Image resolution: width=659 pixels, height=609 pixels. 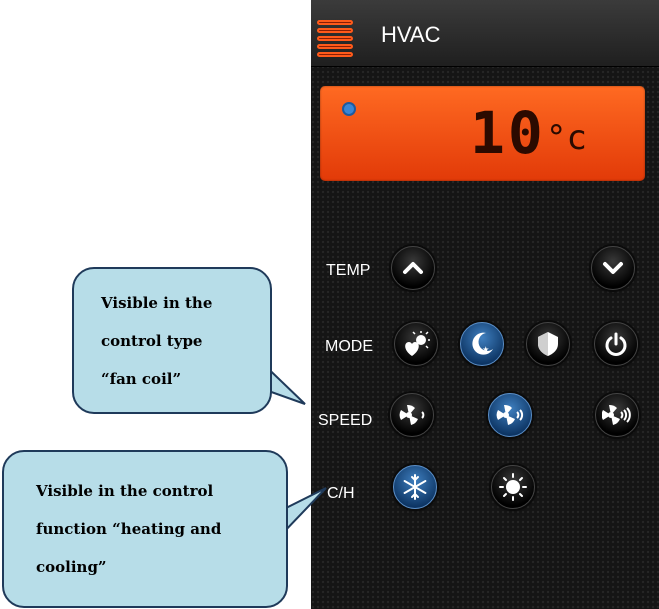 I want to click on page-title: HVAC, so click(x=411, y=34).